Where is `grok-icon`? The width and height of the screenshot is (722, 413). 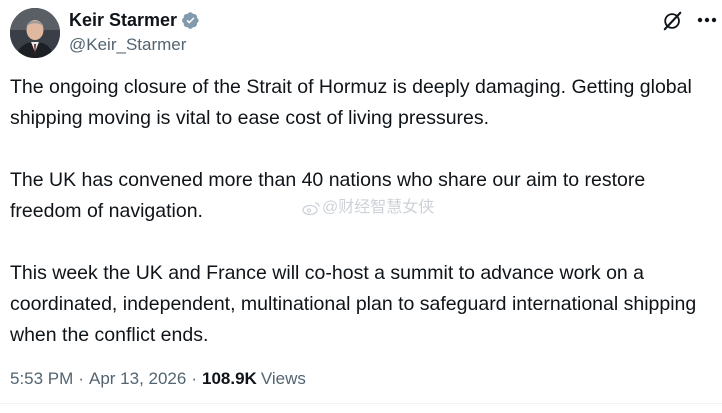
grok-icon is located at coordinates (673, 21).